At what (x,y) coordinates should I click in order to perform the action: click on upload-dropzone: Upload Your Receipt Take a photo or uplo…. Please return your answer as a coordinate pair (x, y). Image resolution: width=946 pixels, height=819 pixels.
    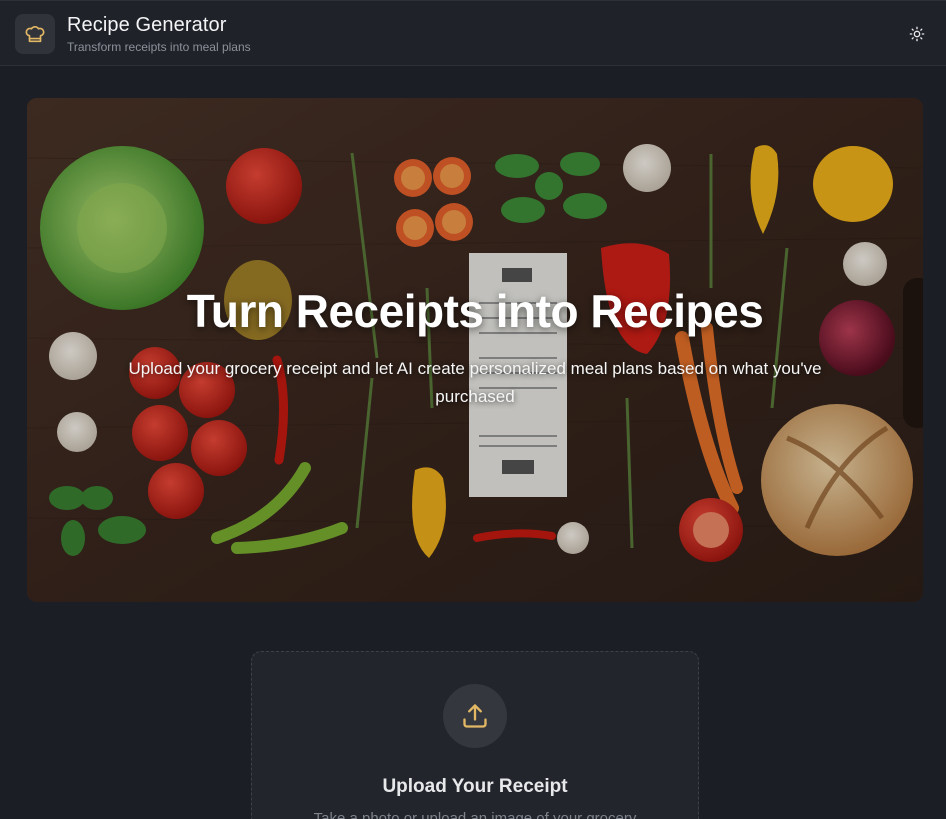
    Looking at the image, I should click on (475, 735).